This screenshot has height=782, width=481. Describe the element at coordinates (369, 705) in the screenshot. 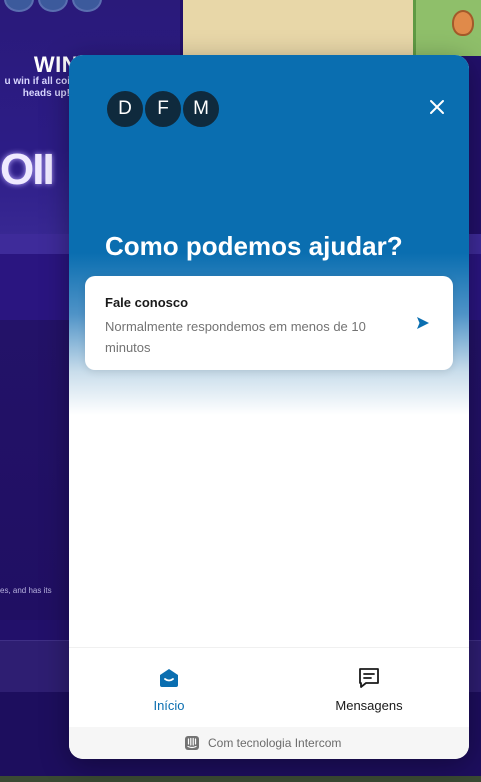

I see `tab-messages-label: Mensagens` at that location.